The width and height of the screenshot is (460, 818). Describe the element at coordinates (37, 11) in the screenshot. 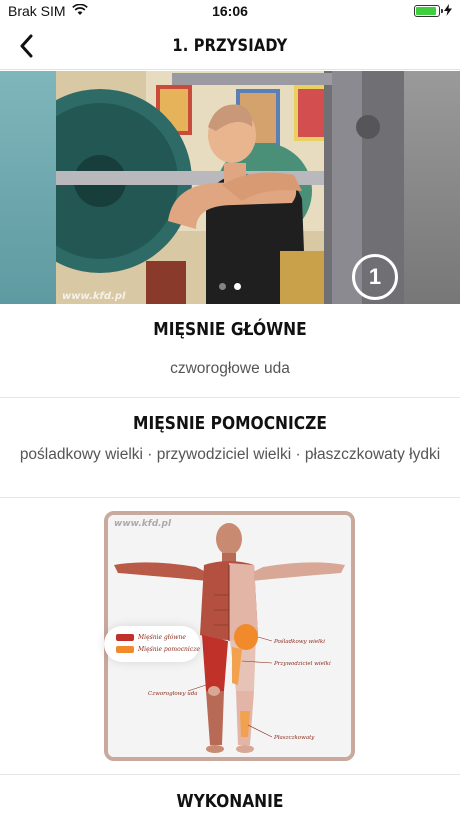

I see `carrier-label: Brak SIM` at that location.